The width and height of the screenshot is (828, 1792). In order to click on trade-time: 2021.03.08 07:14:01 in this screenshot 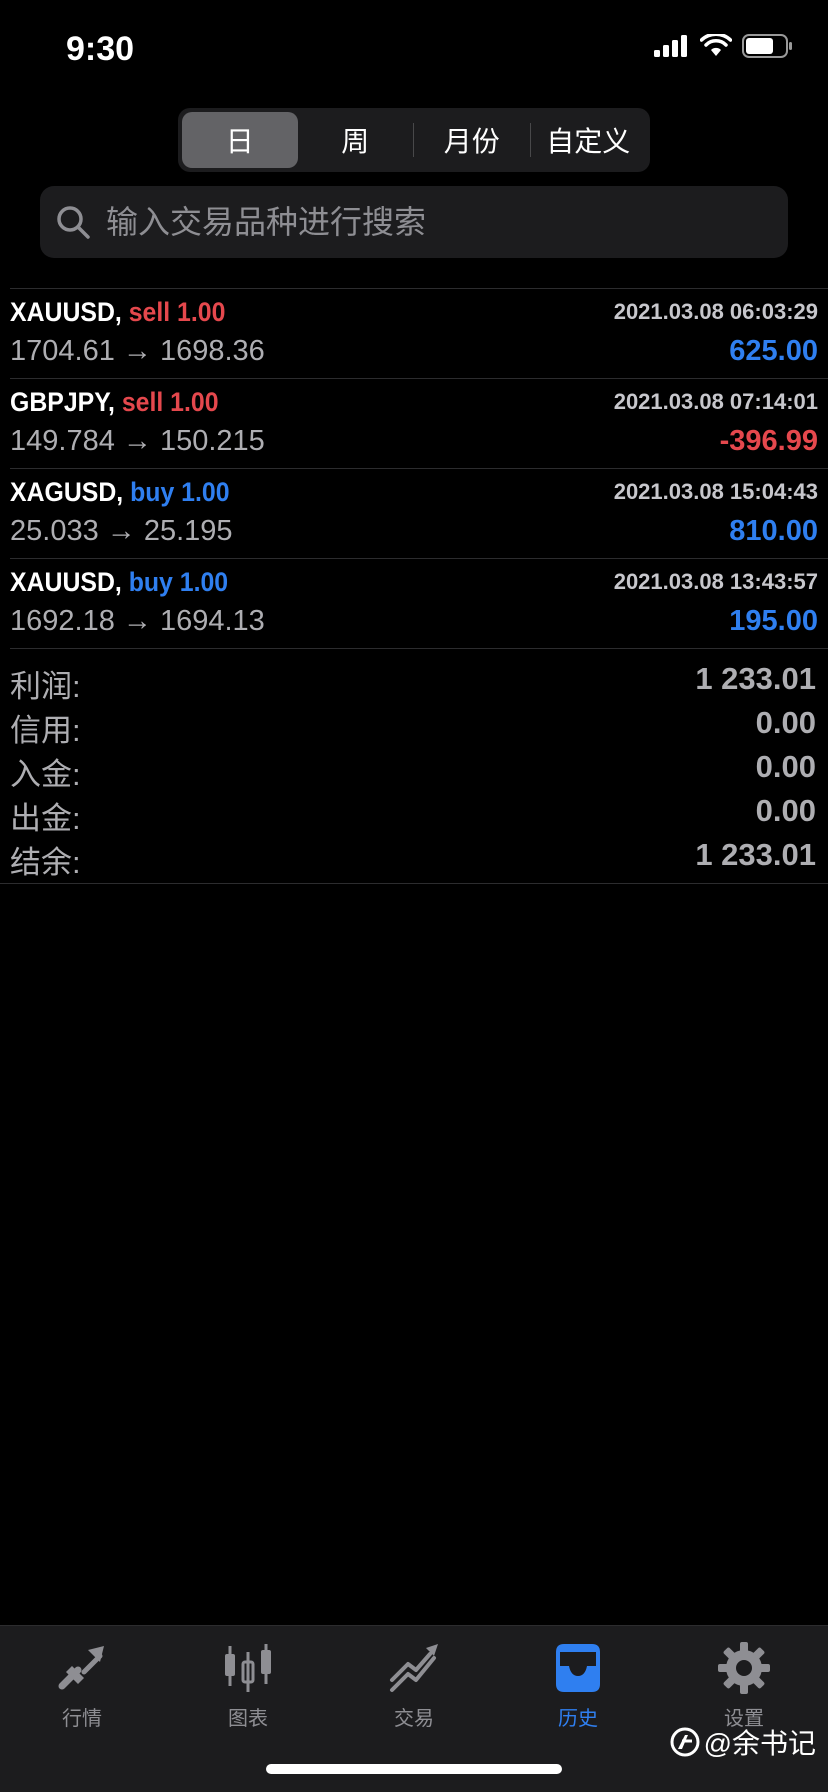, I will do `click(715, 401)`.